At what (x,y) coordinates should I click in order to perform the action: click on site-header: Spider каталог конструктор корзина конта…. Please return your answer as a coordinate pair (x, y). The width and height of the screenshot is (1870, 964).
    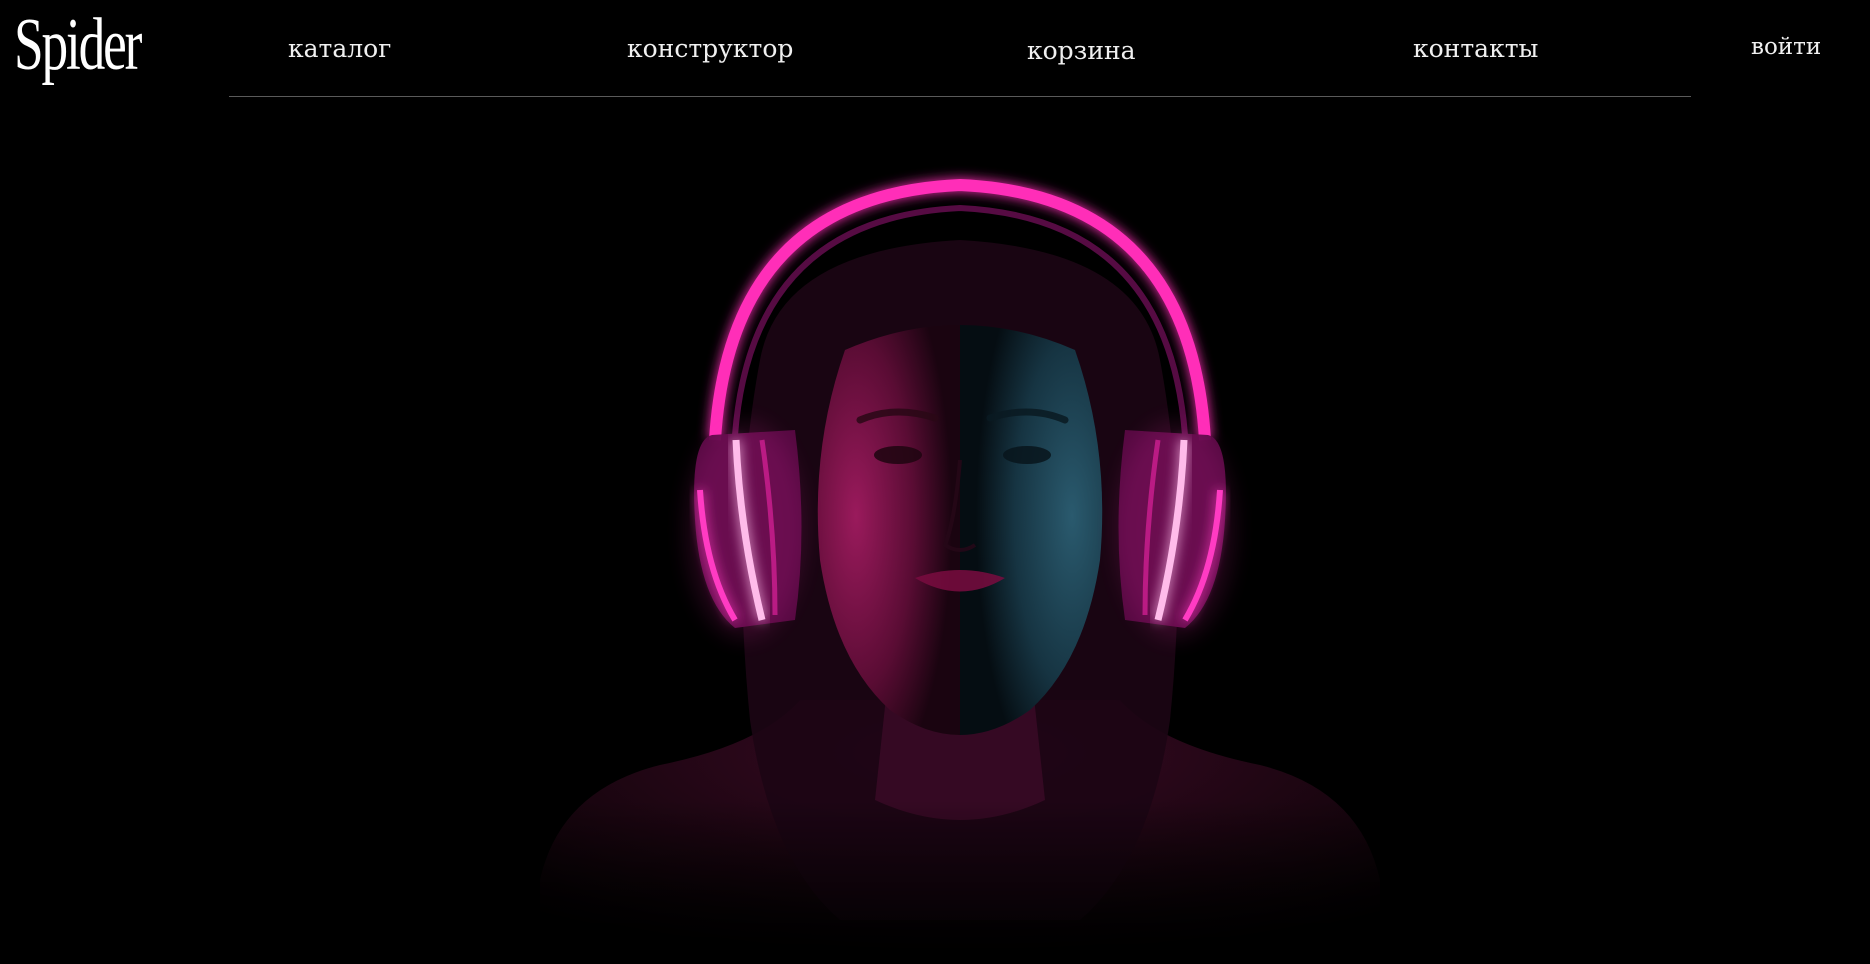
    Looking at the image, I should click on (935, 50).